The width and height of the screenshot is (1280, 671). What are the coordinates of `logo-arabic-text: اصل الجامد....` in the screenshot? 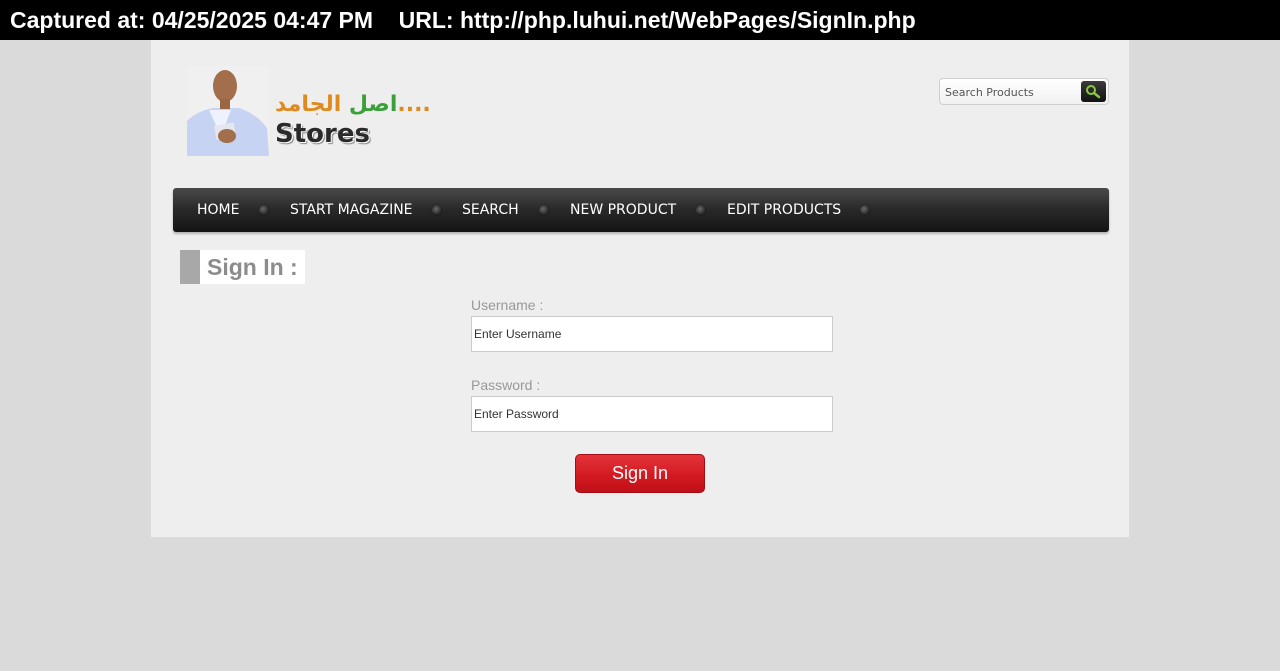 It's located at (353, 104).